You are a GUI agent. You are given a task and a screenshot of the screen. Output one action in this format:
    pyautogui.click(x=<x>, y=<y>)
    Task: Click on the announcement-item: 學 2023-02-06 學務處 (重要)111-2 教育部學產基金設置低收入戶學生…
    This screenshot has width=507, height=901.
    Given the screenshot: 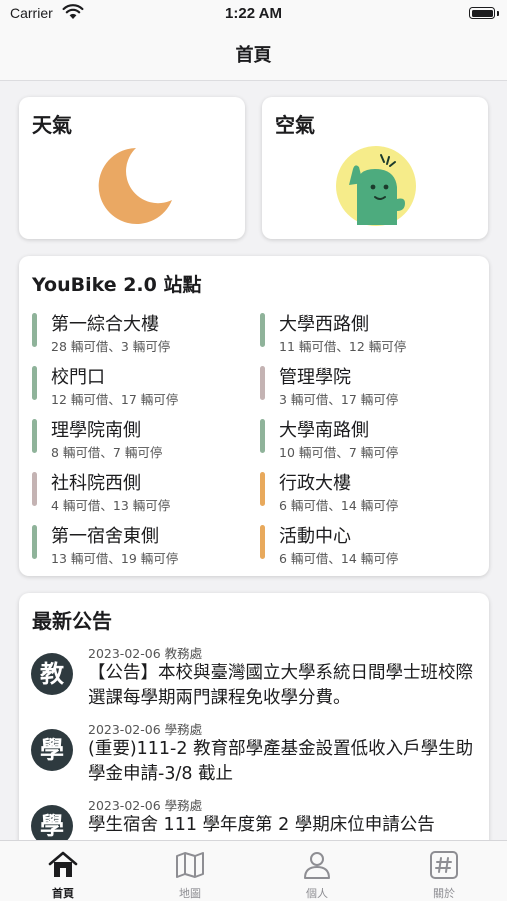 What is the action you would take?
    pyautogui.click(x=254, y=754)
    